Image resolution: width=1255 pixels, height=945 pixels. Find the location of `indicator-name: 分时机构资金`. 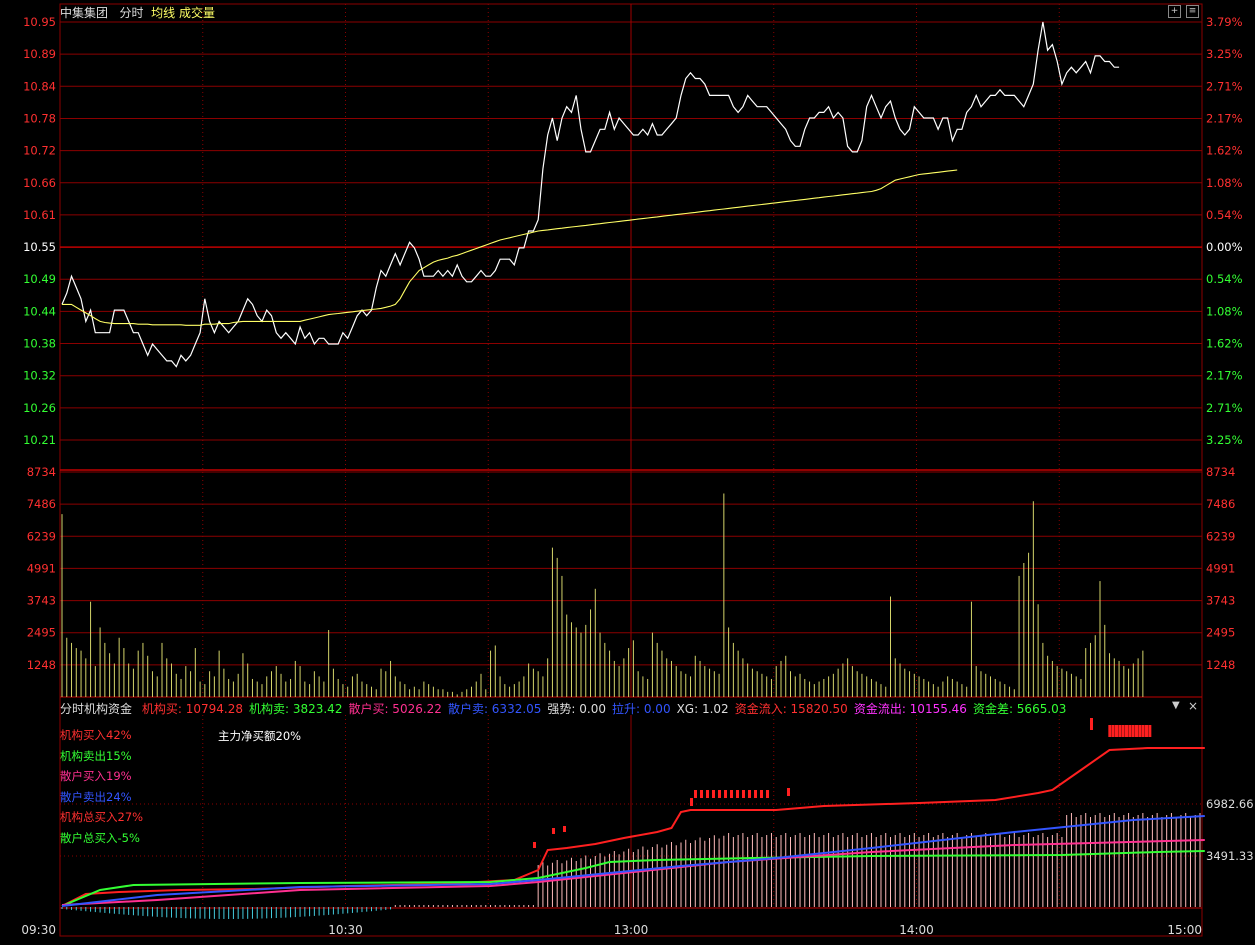

indicator-name: 分时机构资金 is located at coordinates (96, 709).